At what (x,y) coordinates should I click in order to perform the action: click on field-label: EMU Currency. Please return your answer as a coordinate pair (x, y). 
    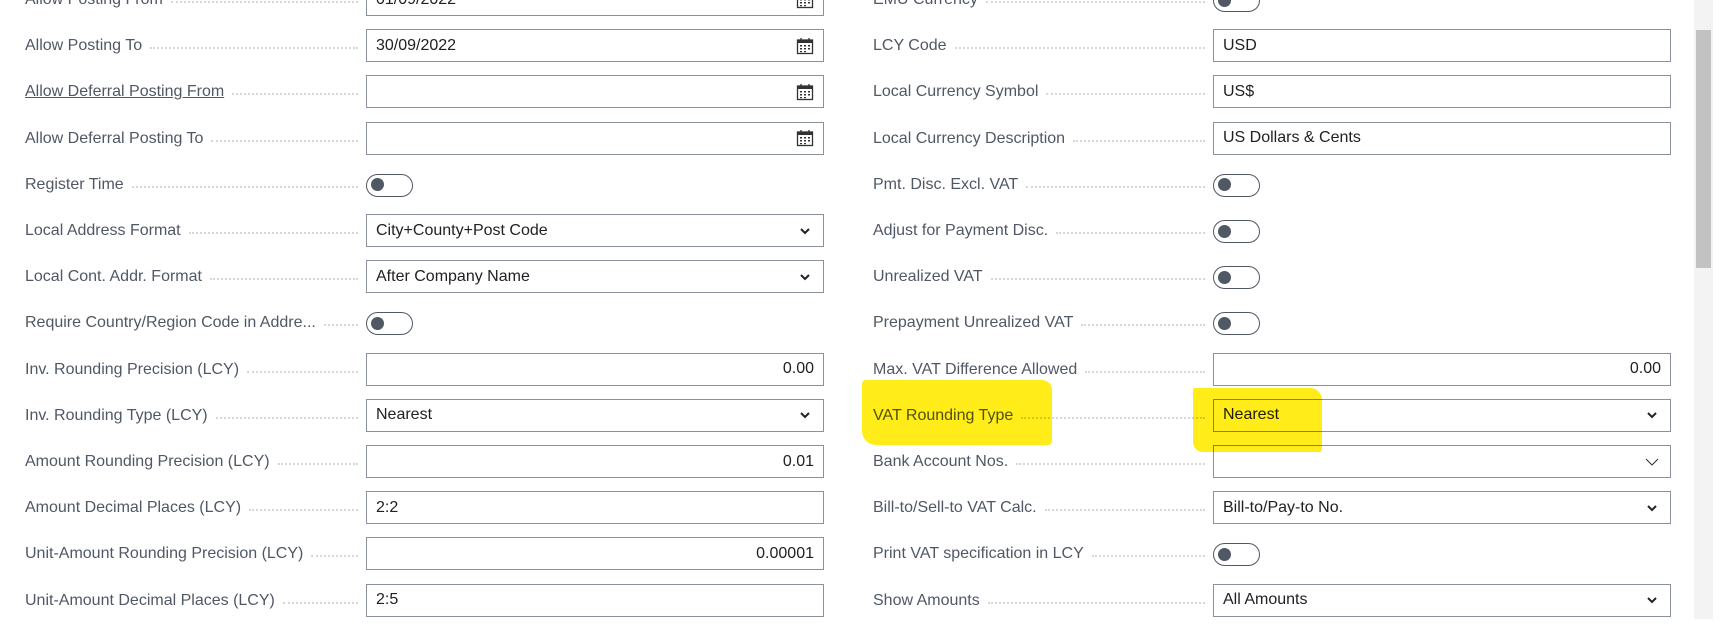
    Looking at the image, I should click on (1043, 4).